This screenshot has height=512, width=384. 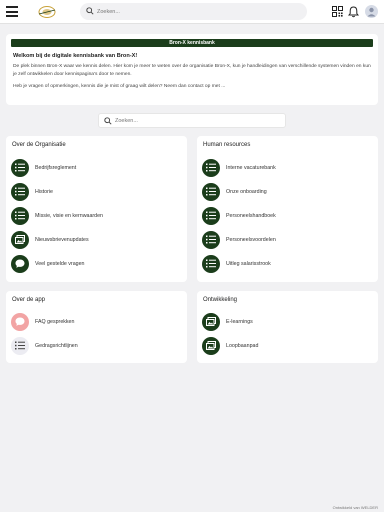 What do you see at coordinates (197, 120) in the screenshot?
I see `kennisbank-search-input` at bounding box center [197, 120].